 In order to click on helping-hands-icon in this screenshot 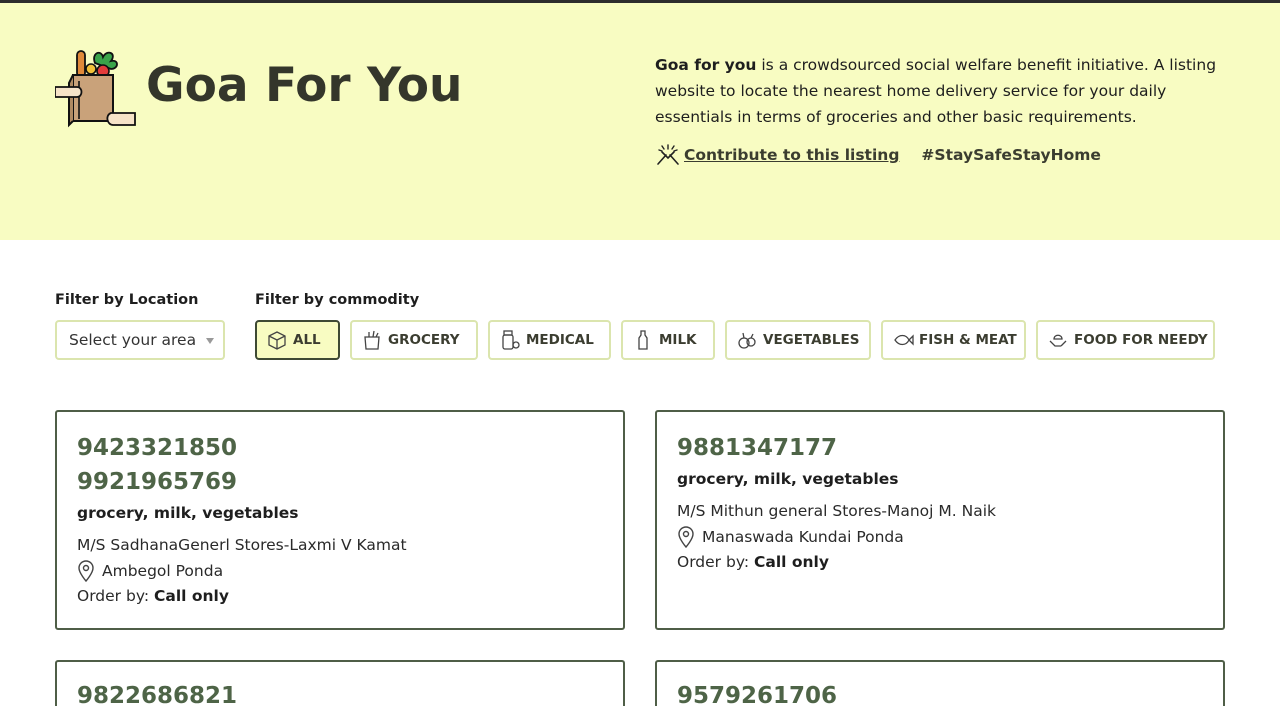, I will do `click(668, 154)`.